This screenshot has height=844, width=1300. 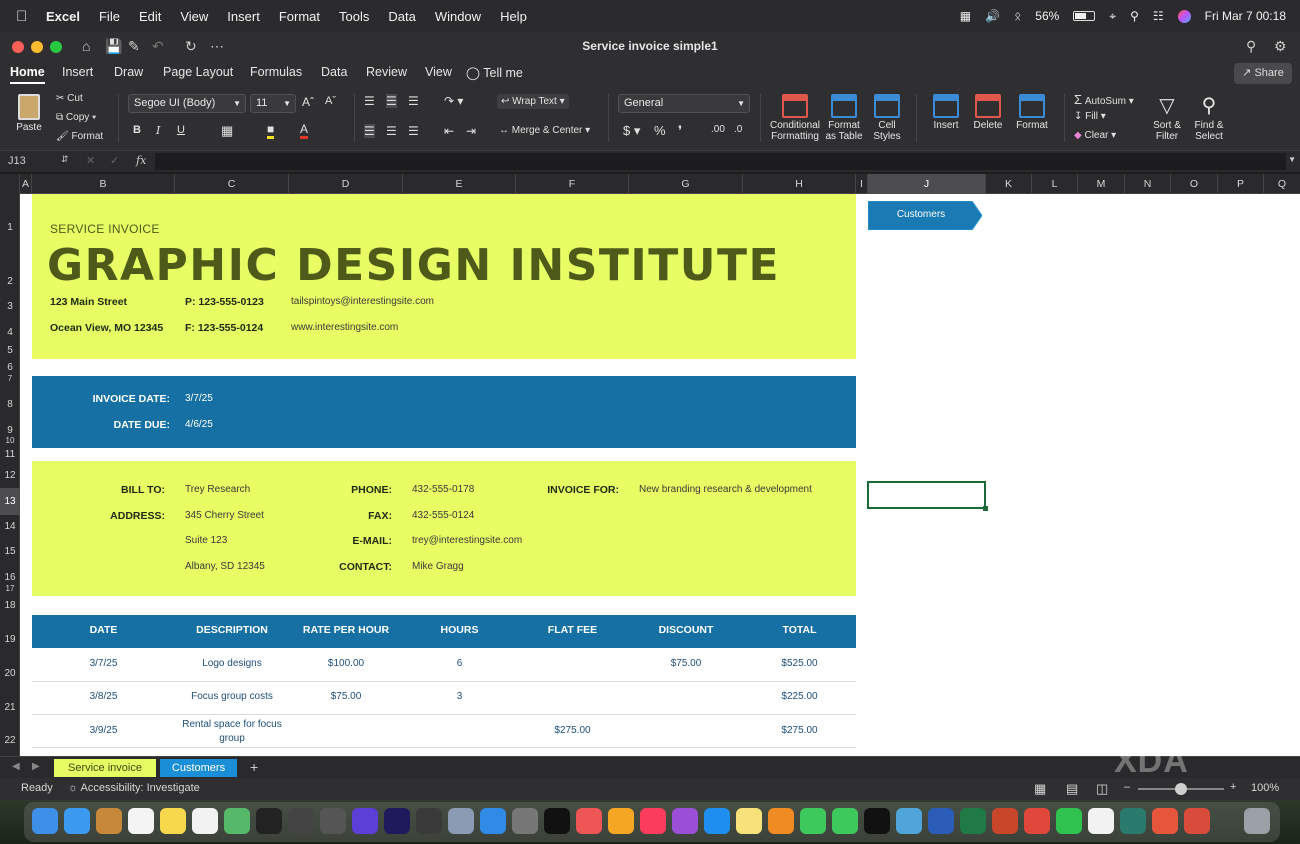 What do you see at coordinates (333, 821) in the screenshot?
I see `calculator-icon` at bounding box center [333, 821].